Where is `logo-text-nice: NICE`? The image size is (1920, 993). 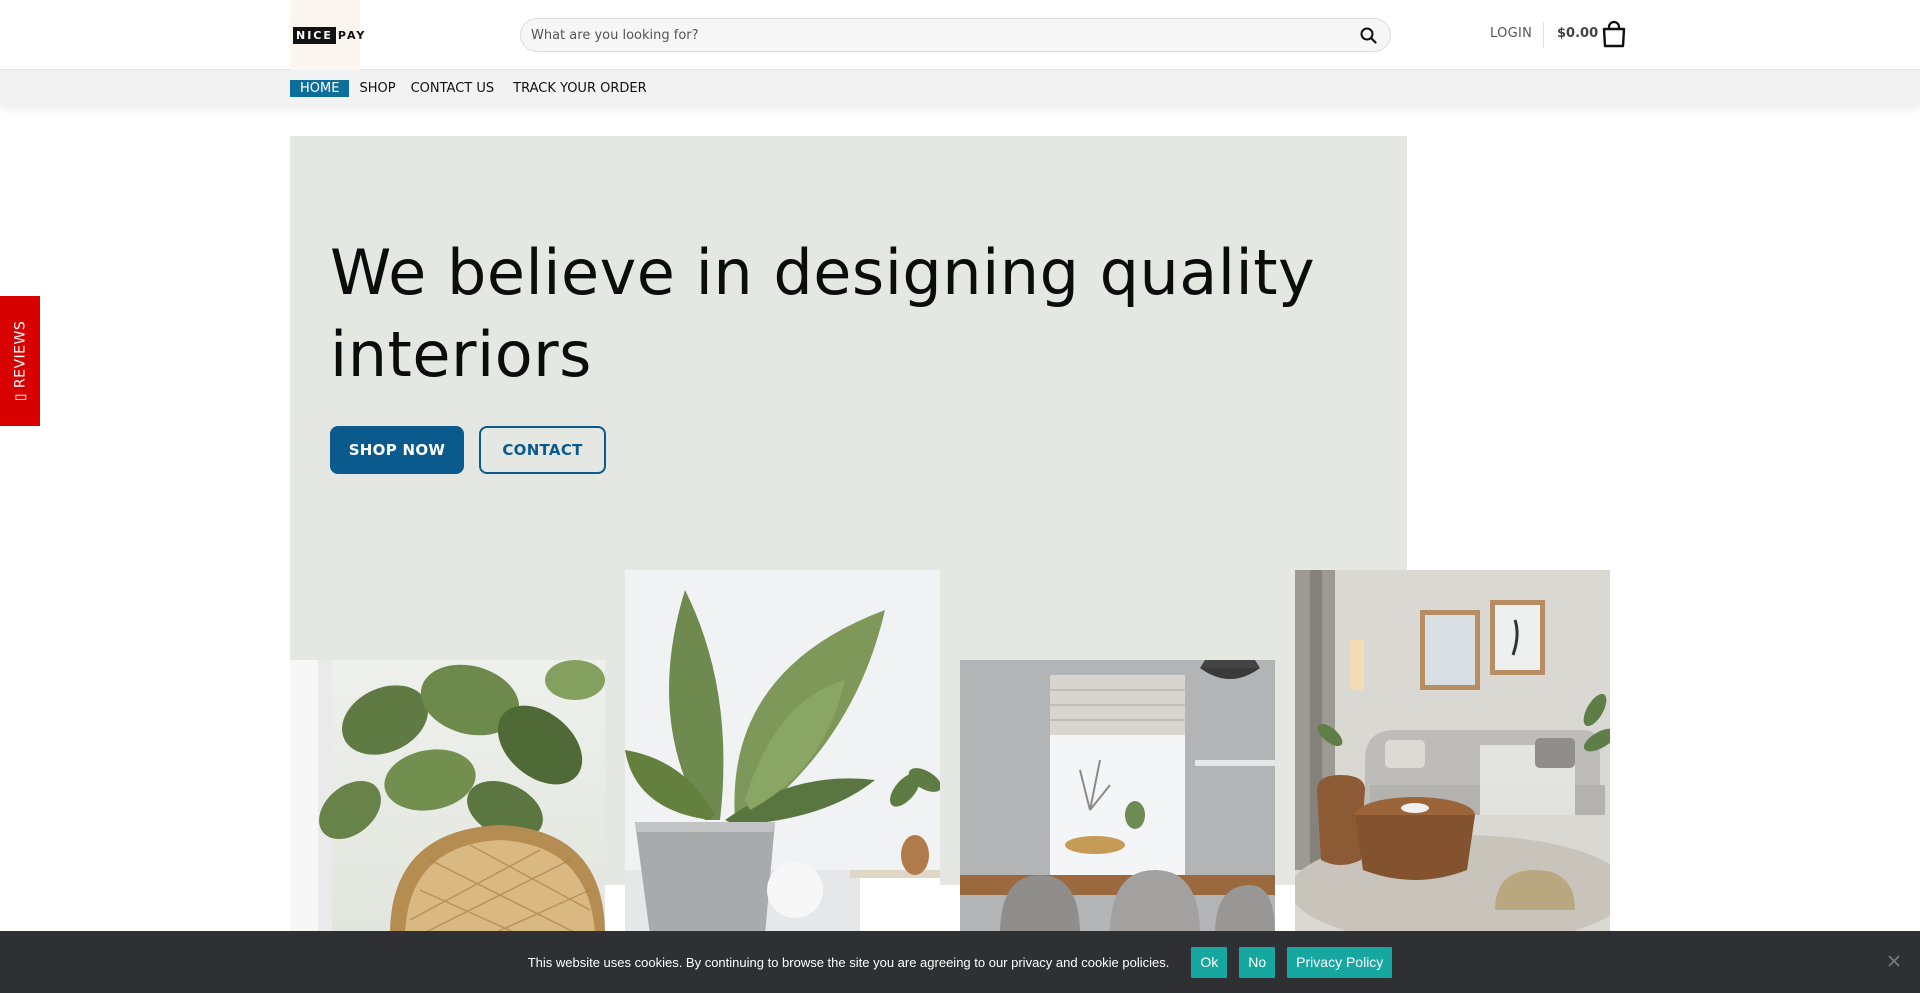
logo-text-nice: NICE is located at coordinates (314, 35).